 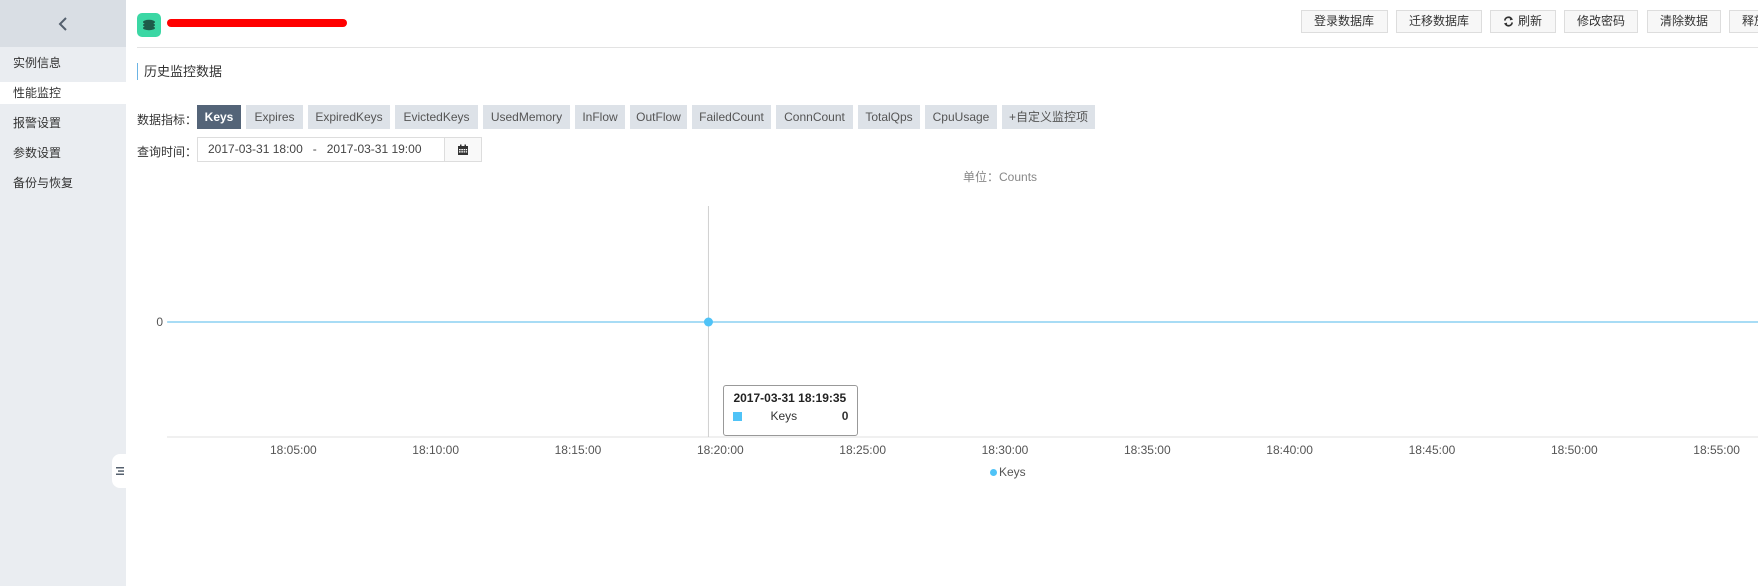 What do you see at coordinates (790, 398) in the screenshot?
I see `tooltip-title: 2017-03-31 18:19:35` at bounding box center [790, 398].